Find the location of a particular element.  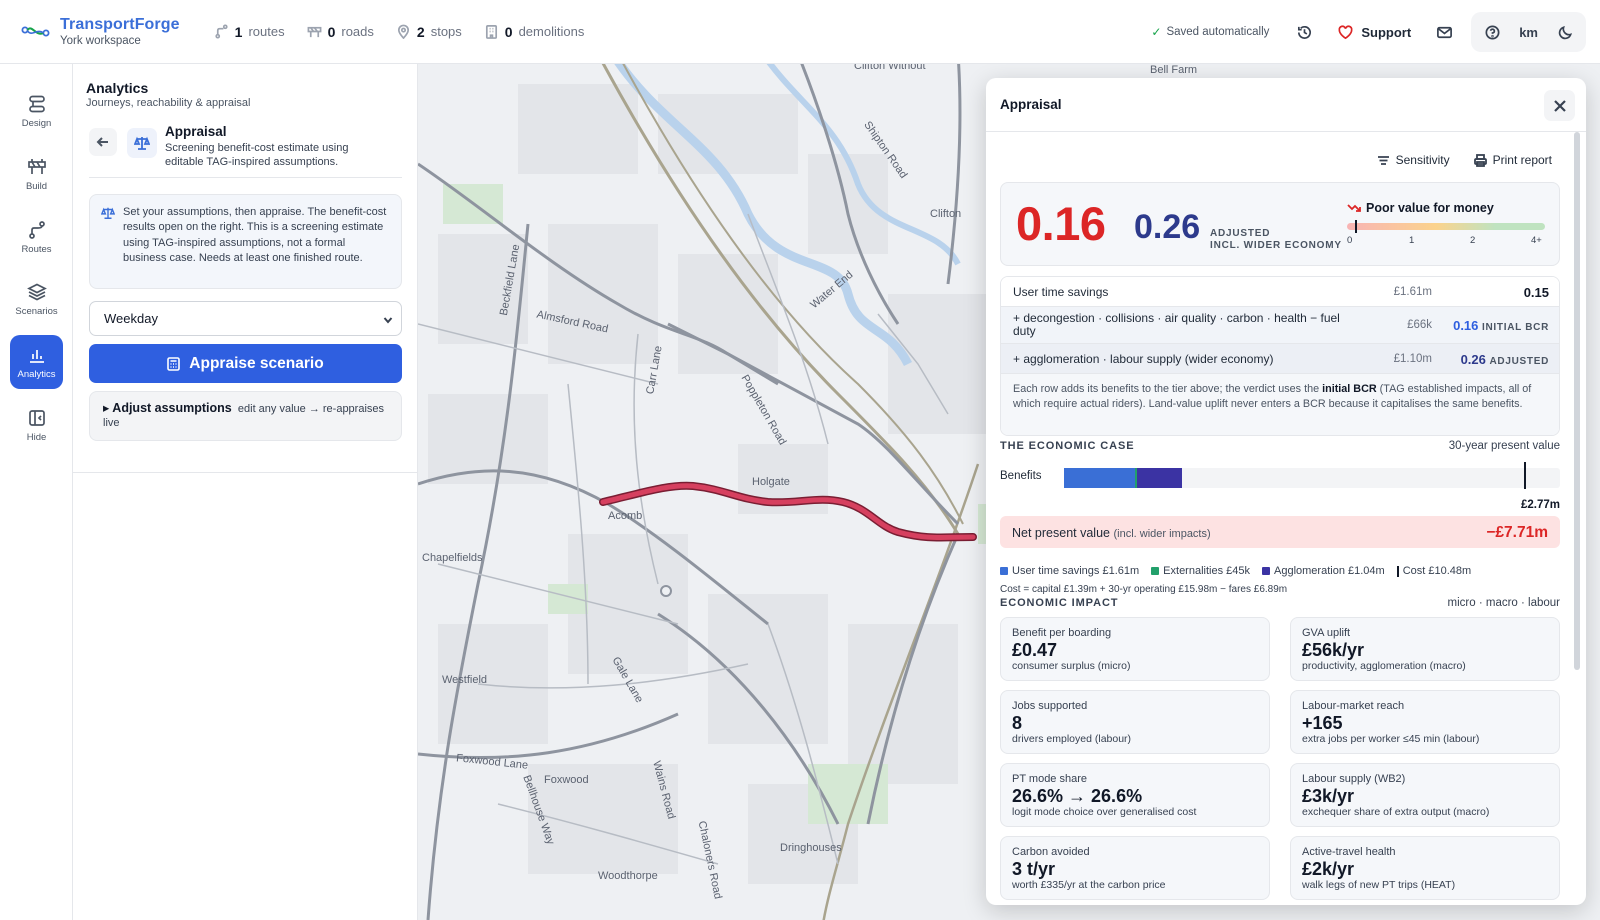

layers-icon is located at coordinates (36, 291).